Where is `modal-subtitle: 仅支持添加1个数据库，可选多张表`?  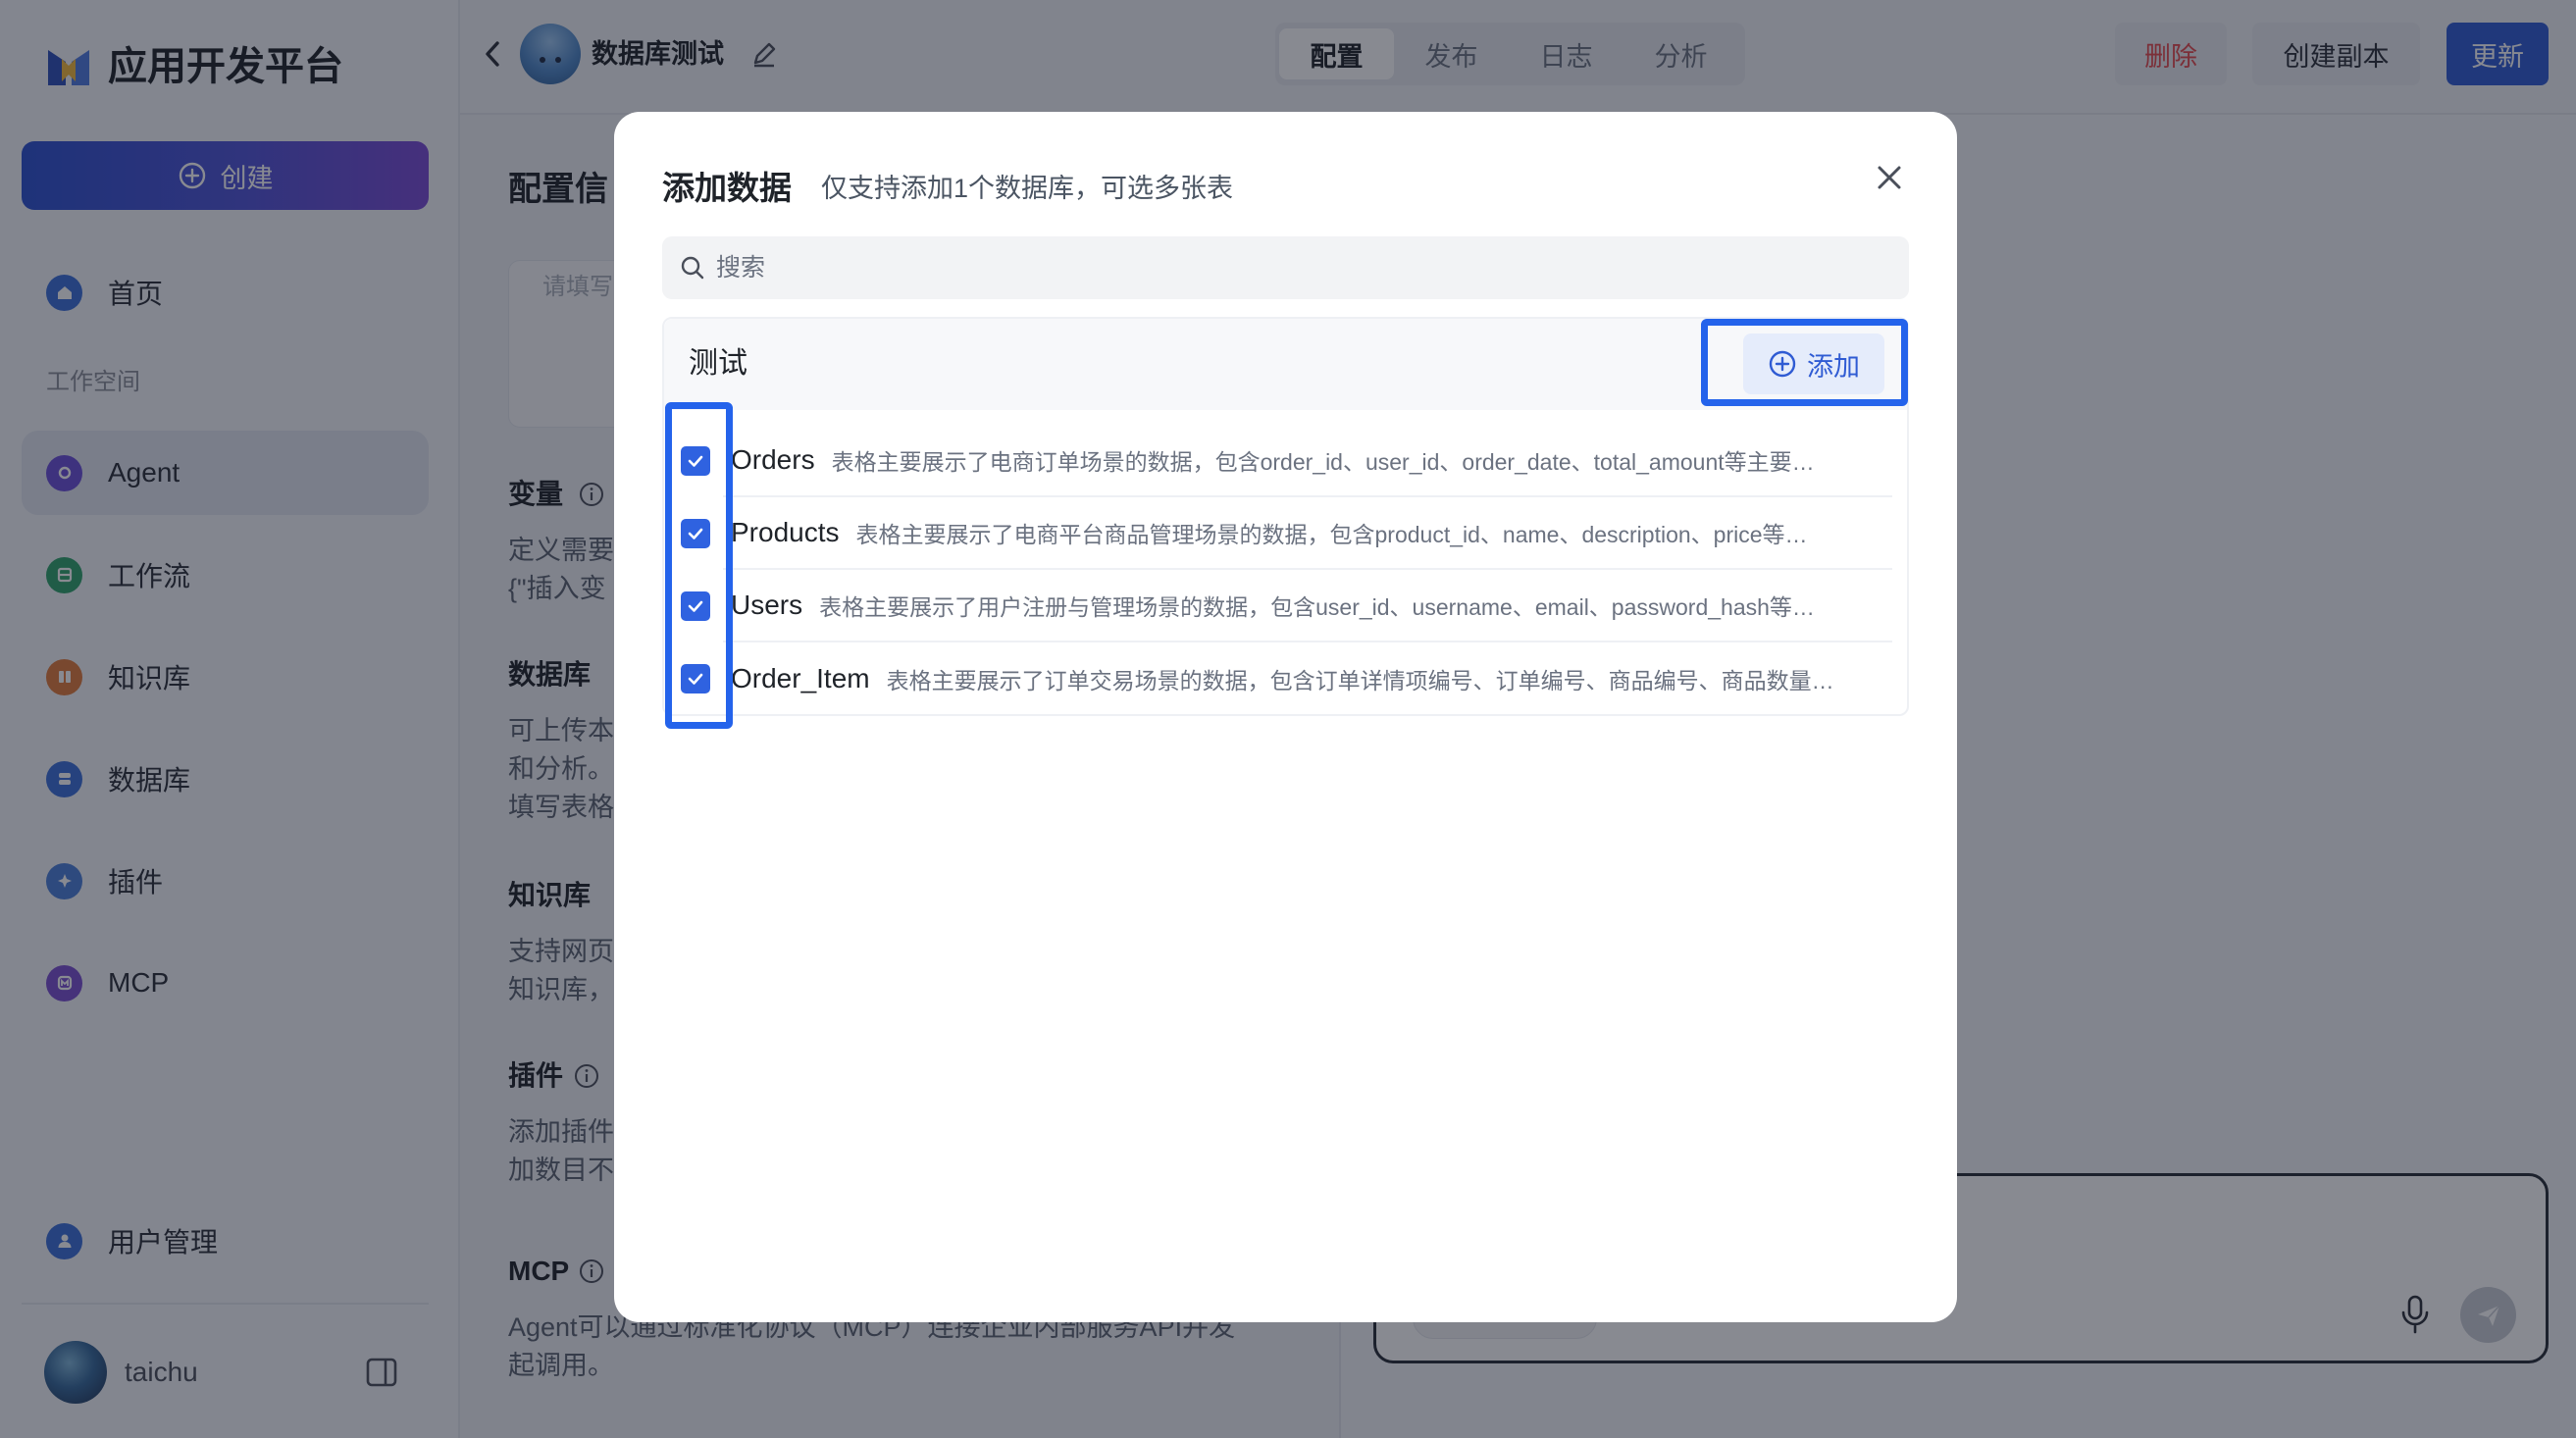
modal-subtitle: 仅支持添加1个数据库，可选多张表 is located at coordinates (1027, 188).